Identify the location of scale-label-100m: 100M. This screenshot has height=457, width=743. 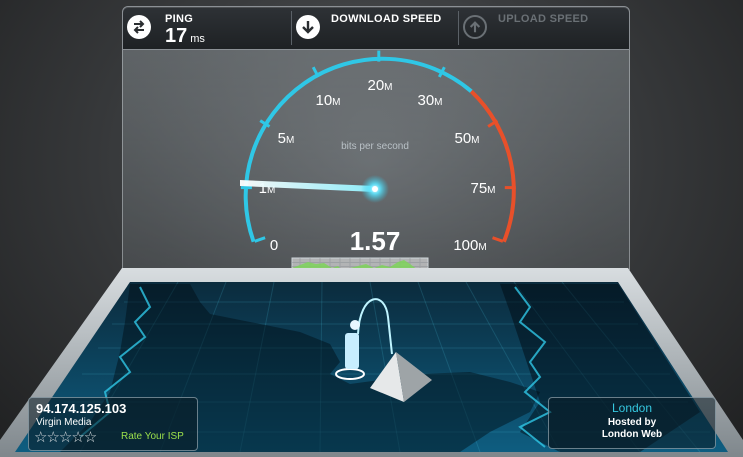
(469, 245).